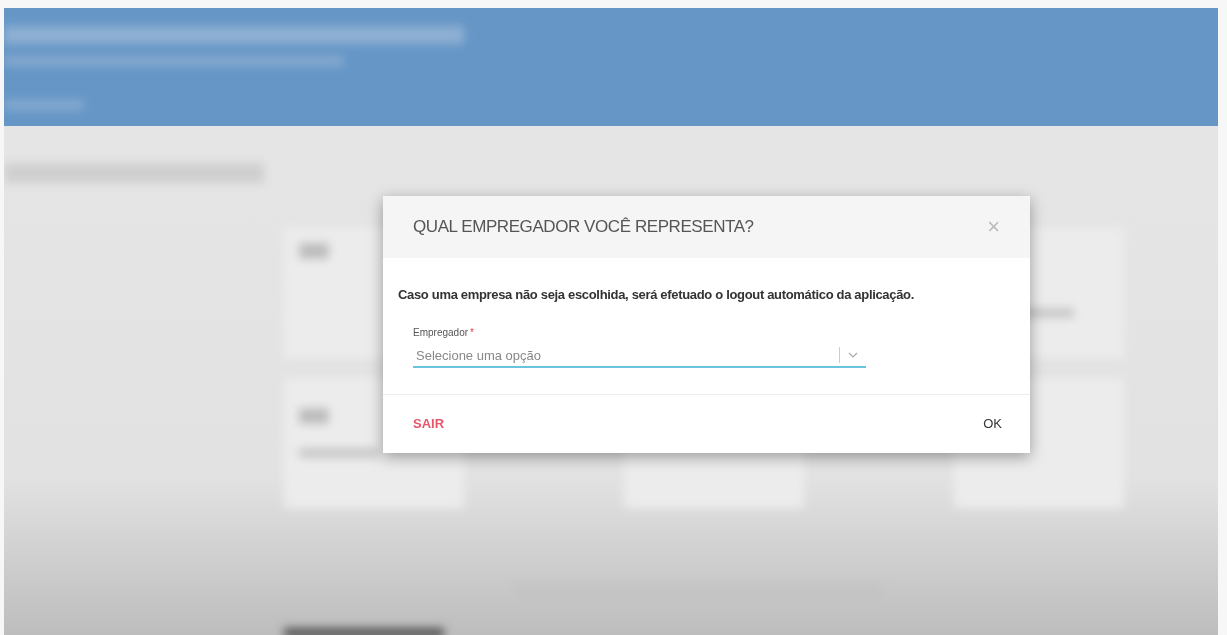  Describe the element at coordinates (583, 227) in the screenshot. I see `dialog-title: QUAL EMPREGADOR VOCÊ REPRESENTA?` at that location.